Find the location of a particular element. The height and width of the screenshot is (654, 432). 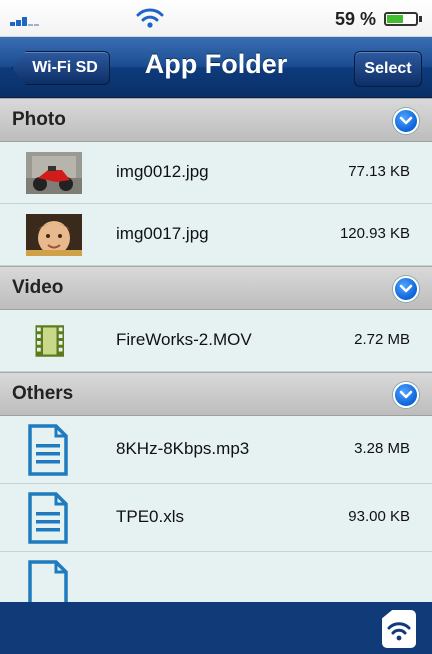

file-size: 120.93 KB is located at coordinates (374, 233).